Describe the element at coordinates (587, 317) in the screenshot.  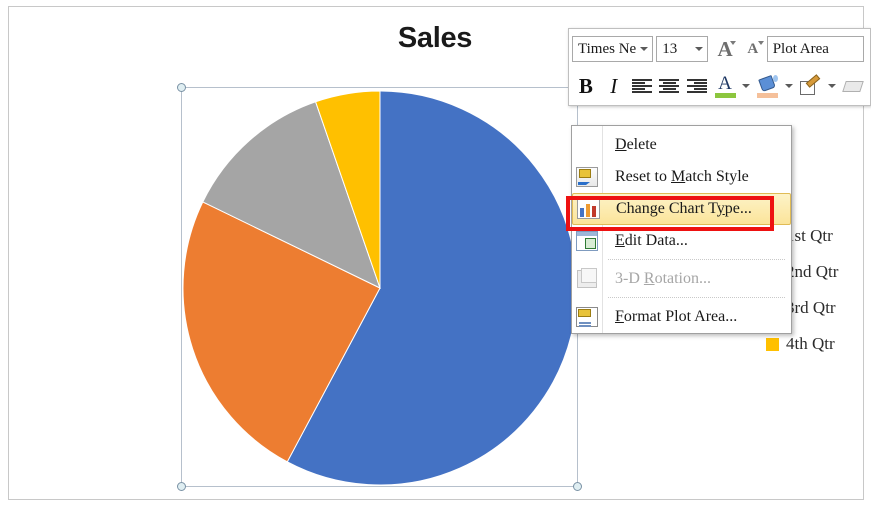
I see `format-plot-area-icon` at that location.